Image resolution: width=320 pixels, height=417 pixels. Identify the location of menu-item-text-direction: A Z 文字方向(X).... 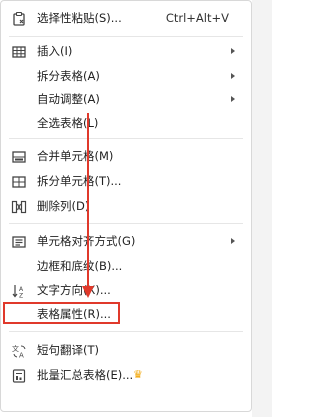
(126, 290).